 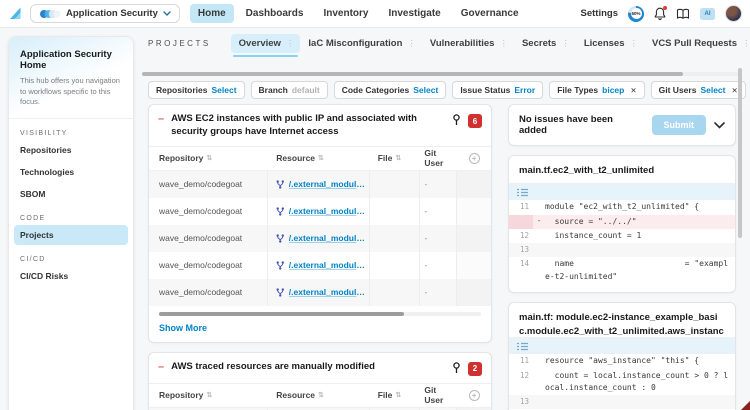 What do you see at coordinates (624, 270) in the screenshot?
I see `code-line: 14 name = "example-t2-unlimited"` at bounding box center [624, 270].